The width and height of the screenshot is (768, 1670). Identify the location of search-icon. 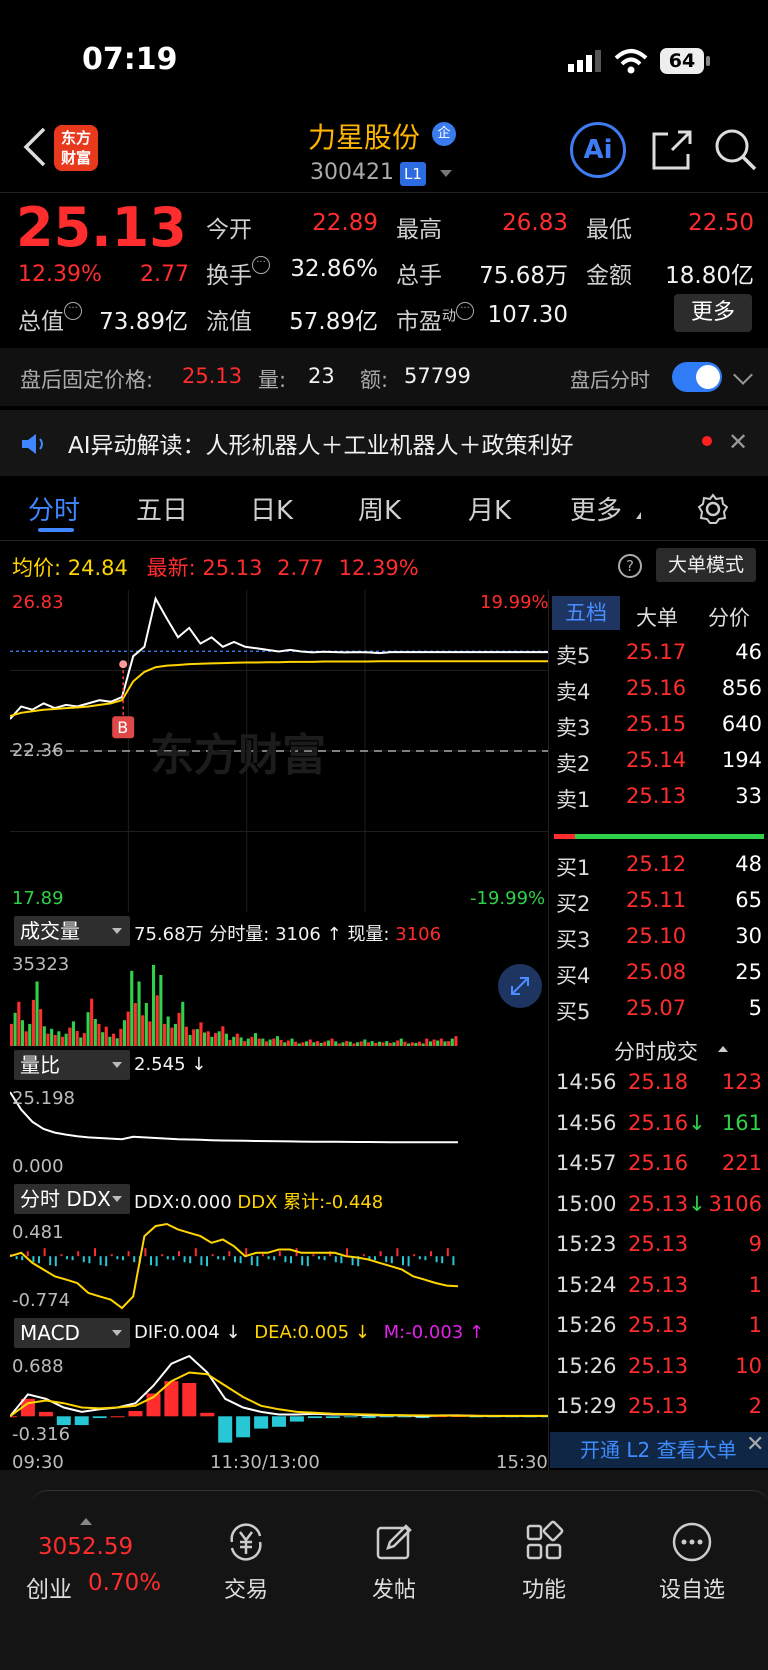
(735, 149).